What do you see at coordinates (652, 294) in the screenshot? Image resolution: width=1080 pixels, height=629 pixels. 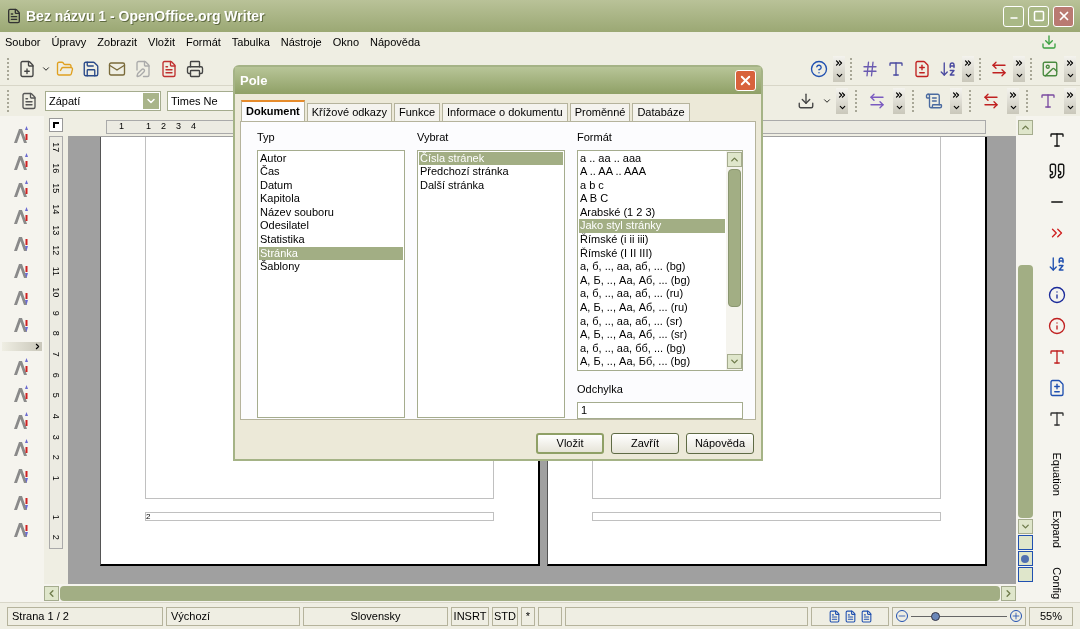 I see `list-item: а, б, .., аа, аб, ... (ru)` at bounding box center [652, 294].